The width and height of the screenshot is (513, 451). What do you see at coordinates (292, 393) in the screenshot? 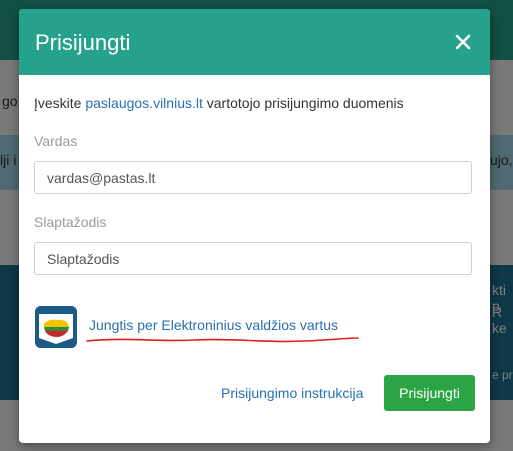
I see `login-instructions-link: Prisijungimo instrukcija` at bounding box center [292, 393].